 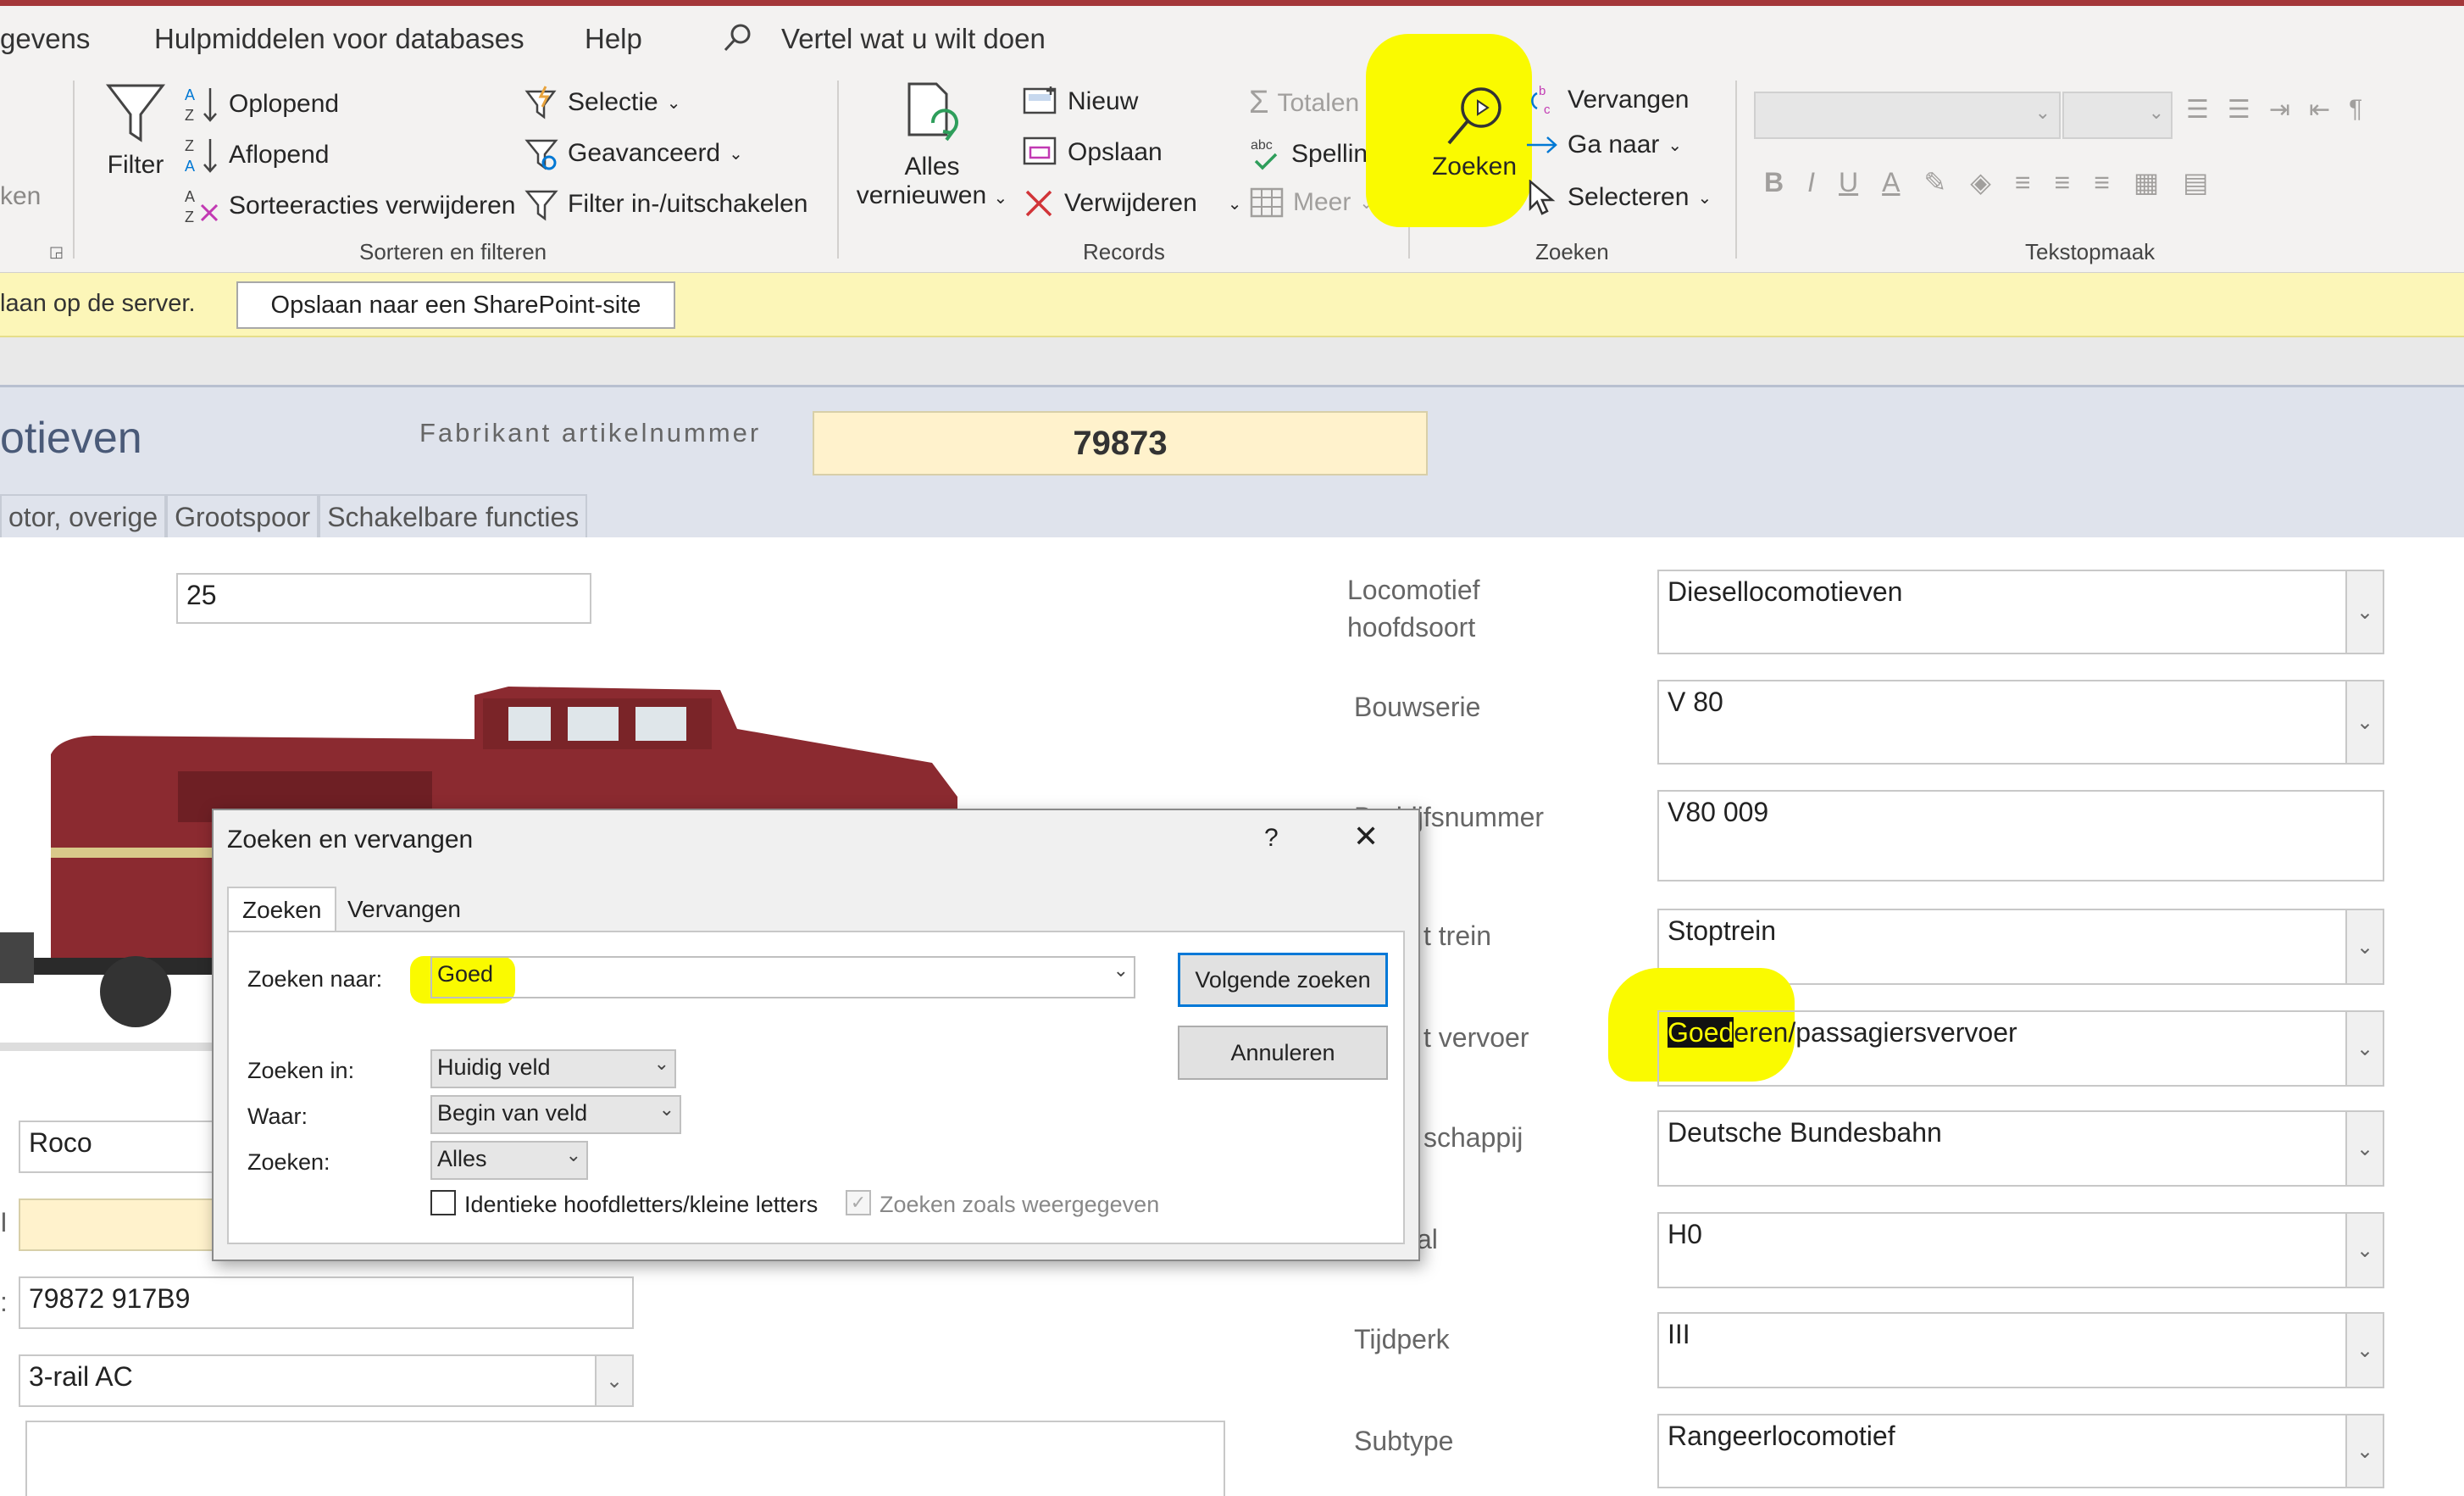 I want to click on replace-button: bc Vervangen, so click(x=1607, y=100).